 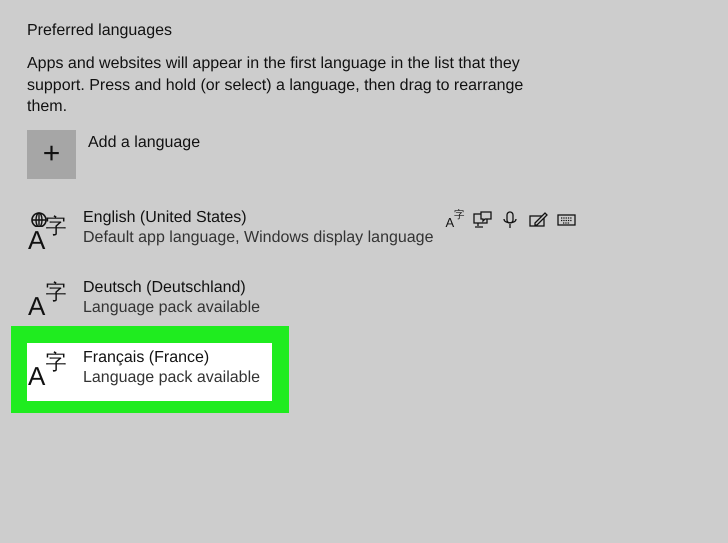 What do you see at coordinates (51, 154) in the screenshot?
I see `add-language-button: +` at bounding box center [51, 154].